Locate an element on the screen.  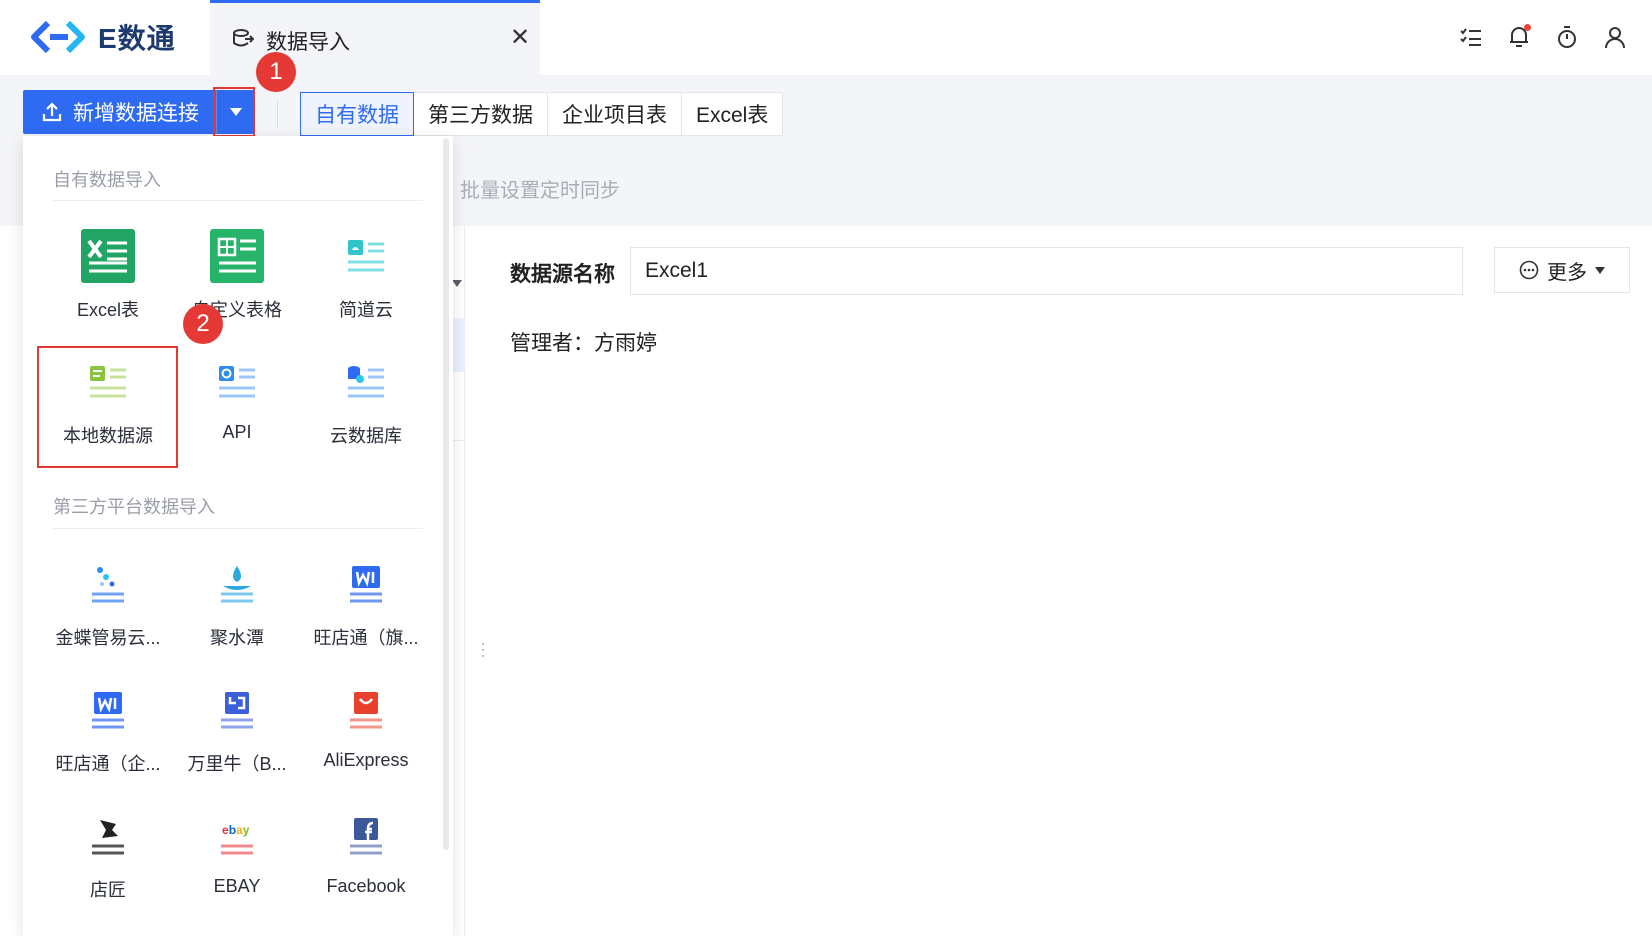
jiandaoyun-icon is located at coordinates (366, 256).